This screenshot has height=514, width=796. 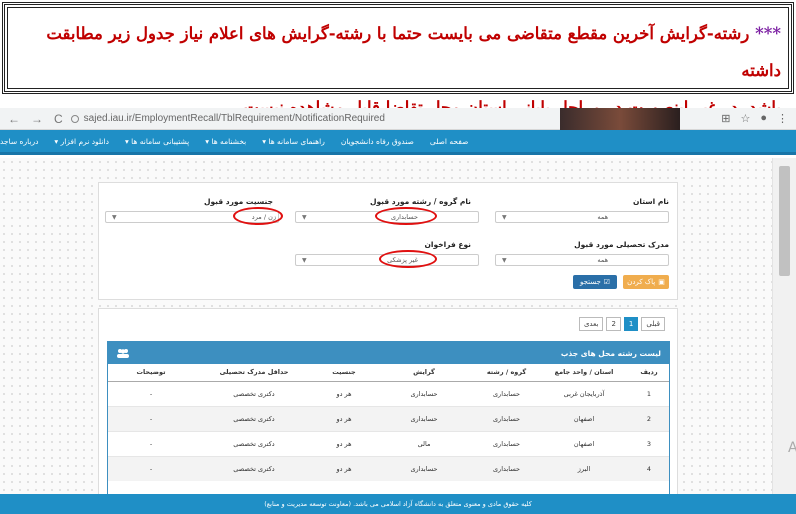 What do you see at coordinates (613, 324) in the screenshot?
I see `pager-page-2: 2` at bounding box center [613, 324].